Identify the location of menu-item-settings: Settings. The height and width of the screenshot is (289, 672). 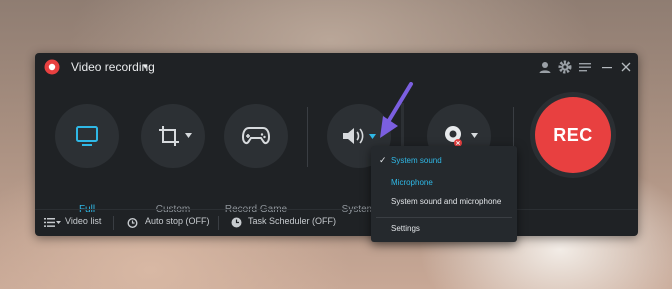
(405, 228).